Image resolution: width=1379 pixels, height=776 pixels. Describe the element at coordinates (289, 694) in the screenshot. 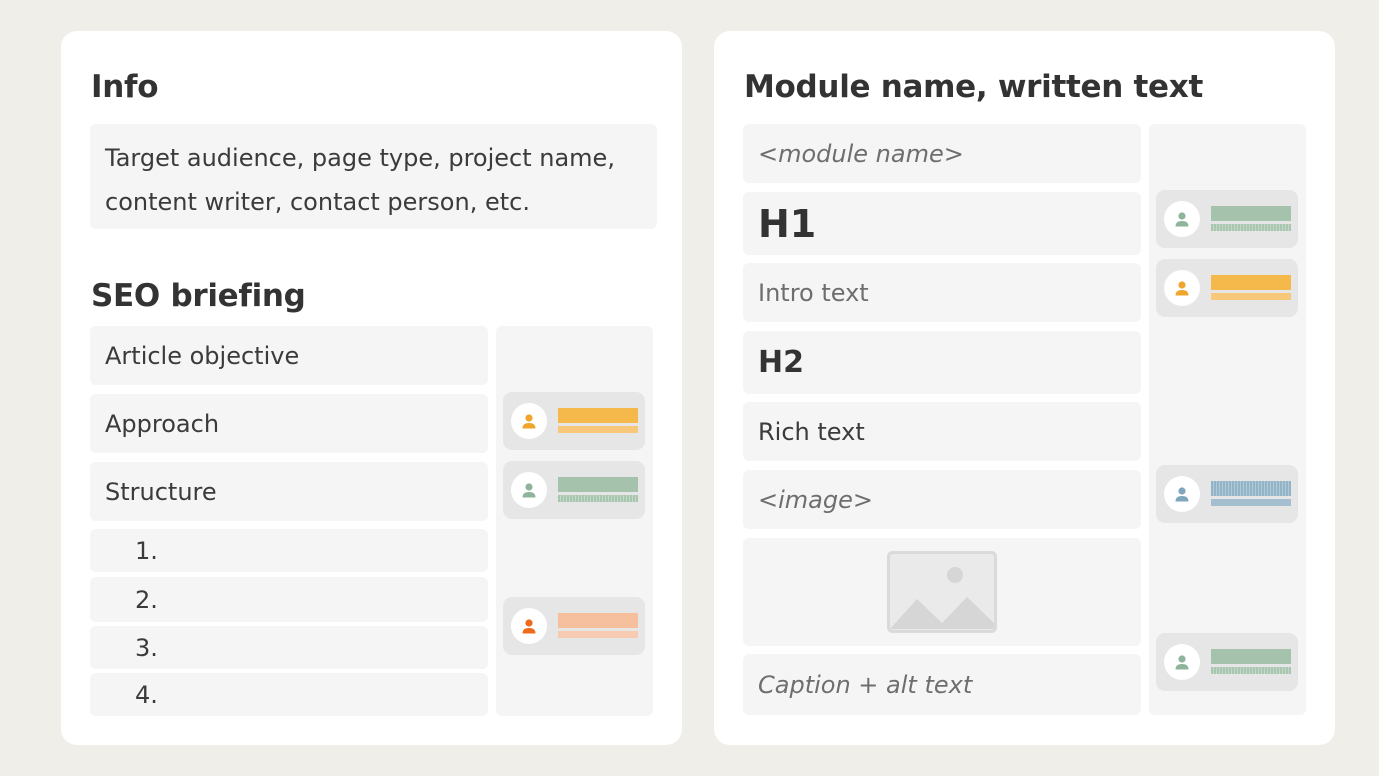

I see `seo-numbered-item-4: 4.` at that location.